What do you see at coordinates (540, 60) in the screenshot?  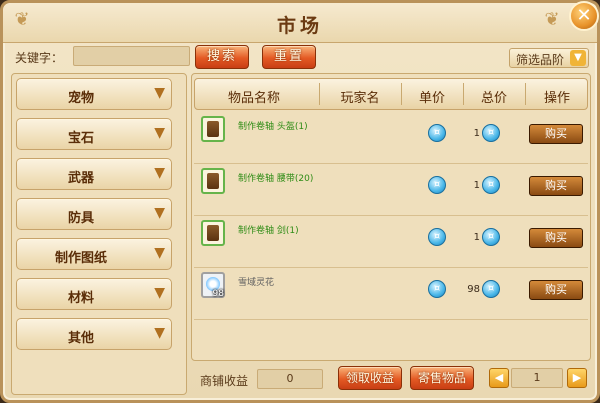 I see `filter-grade-label: 筛选品阶` at bounding box center [540, 60].